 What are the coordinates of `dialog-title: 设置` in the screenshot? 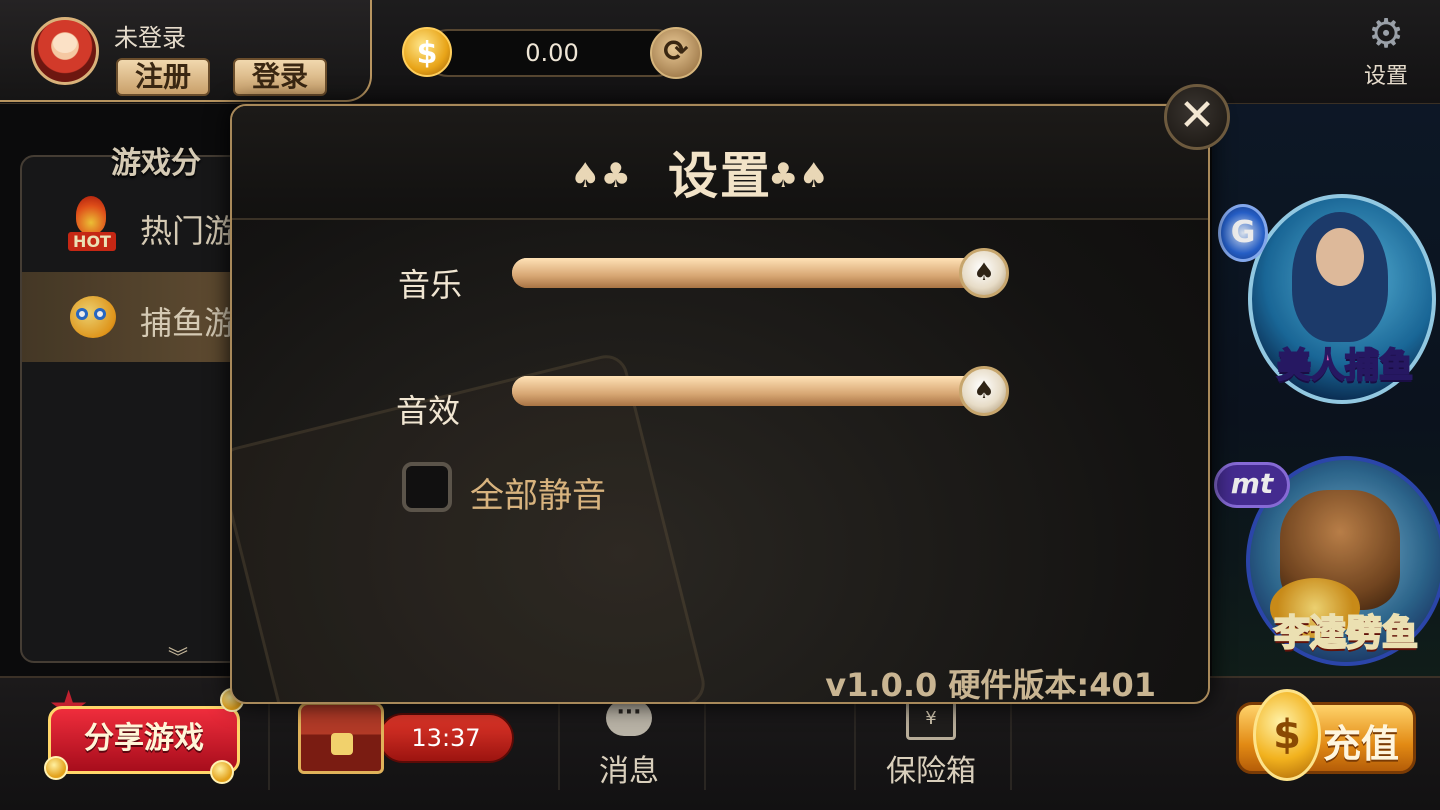 It's located at (720, 176).